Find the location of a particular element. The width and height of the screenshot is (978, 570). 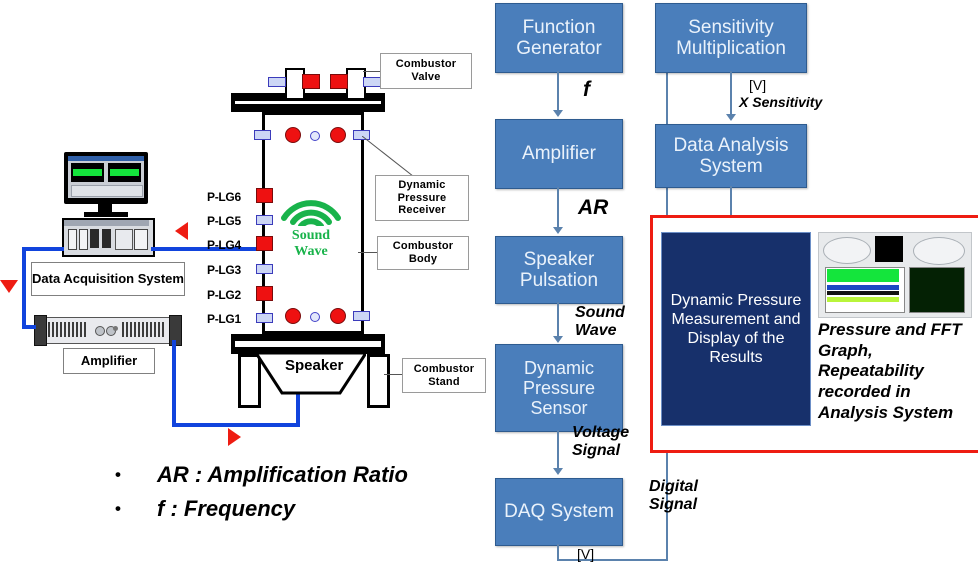

amplifier-vent-right is located at coordinates (143, 329).